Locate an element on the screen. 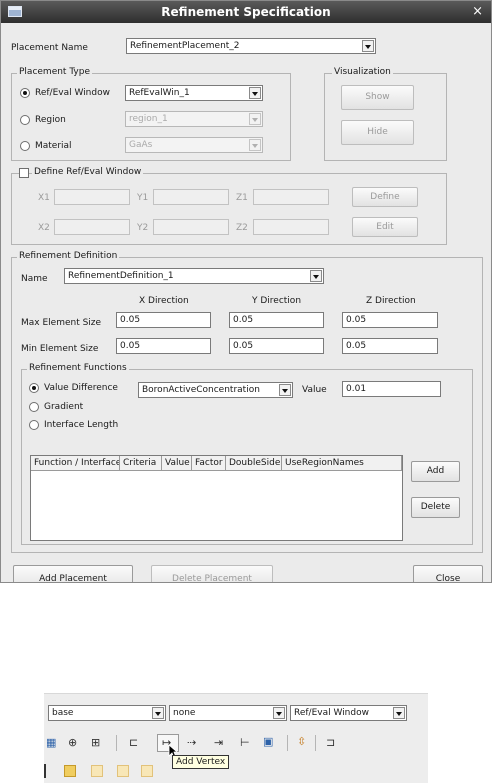 This screenshot has width=492, height=783. min-x-input: 0.05 is located at coordinates (163, 346).